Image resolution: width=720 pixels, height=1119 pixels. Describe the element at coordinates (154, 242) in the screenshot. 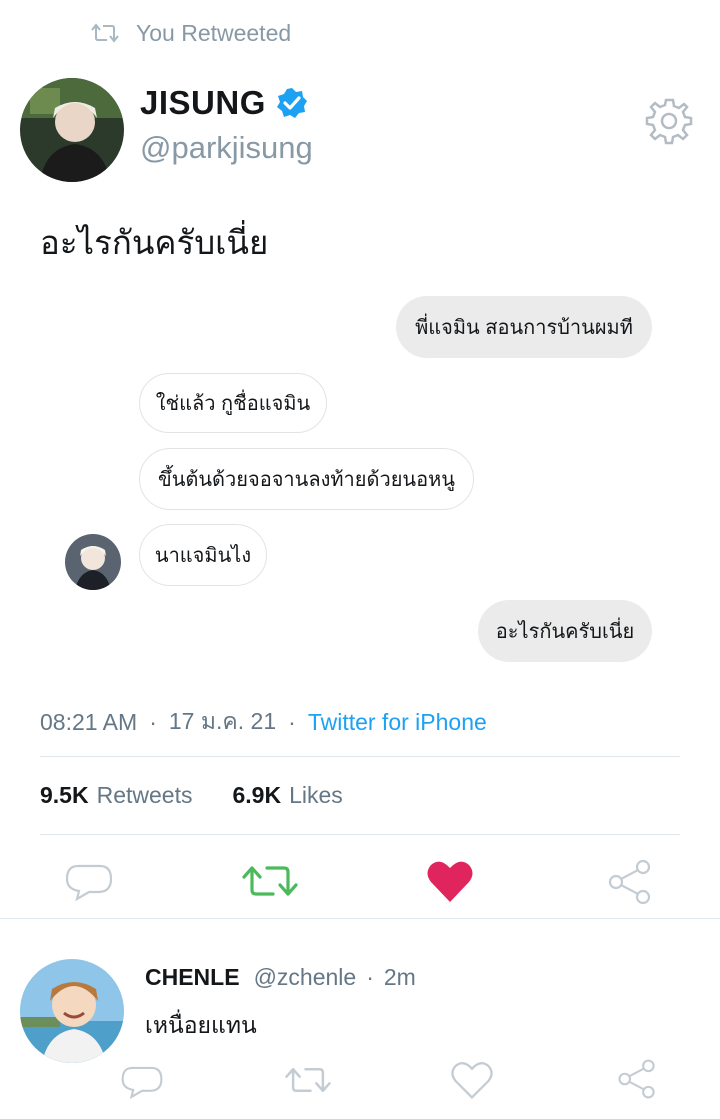

I see `tweet-text: อะไรกันครับเนี่ย` at that location.